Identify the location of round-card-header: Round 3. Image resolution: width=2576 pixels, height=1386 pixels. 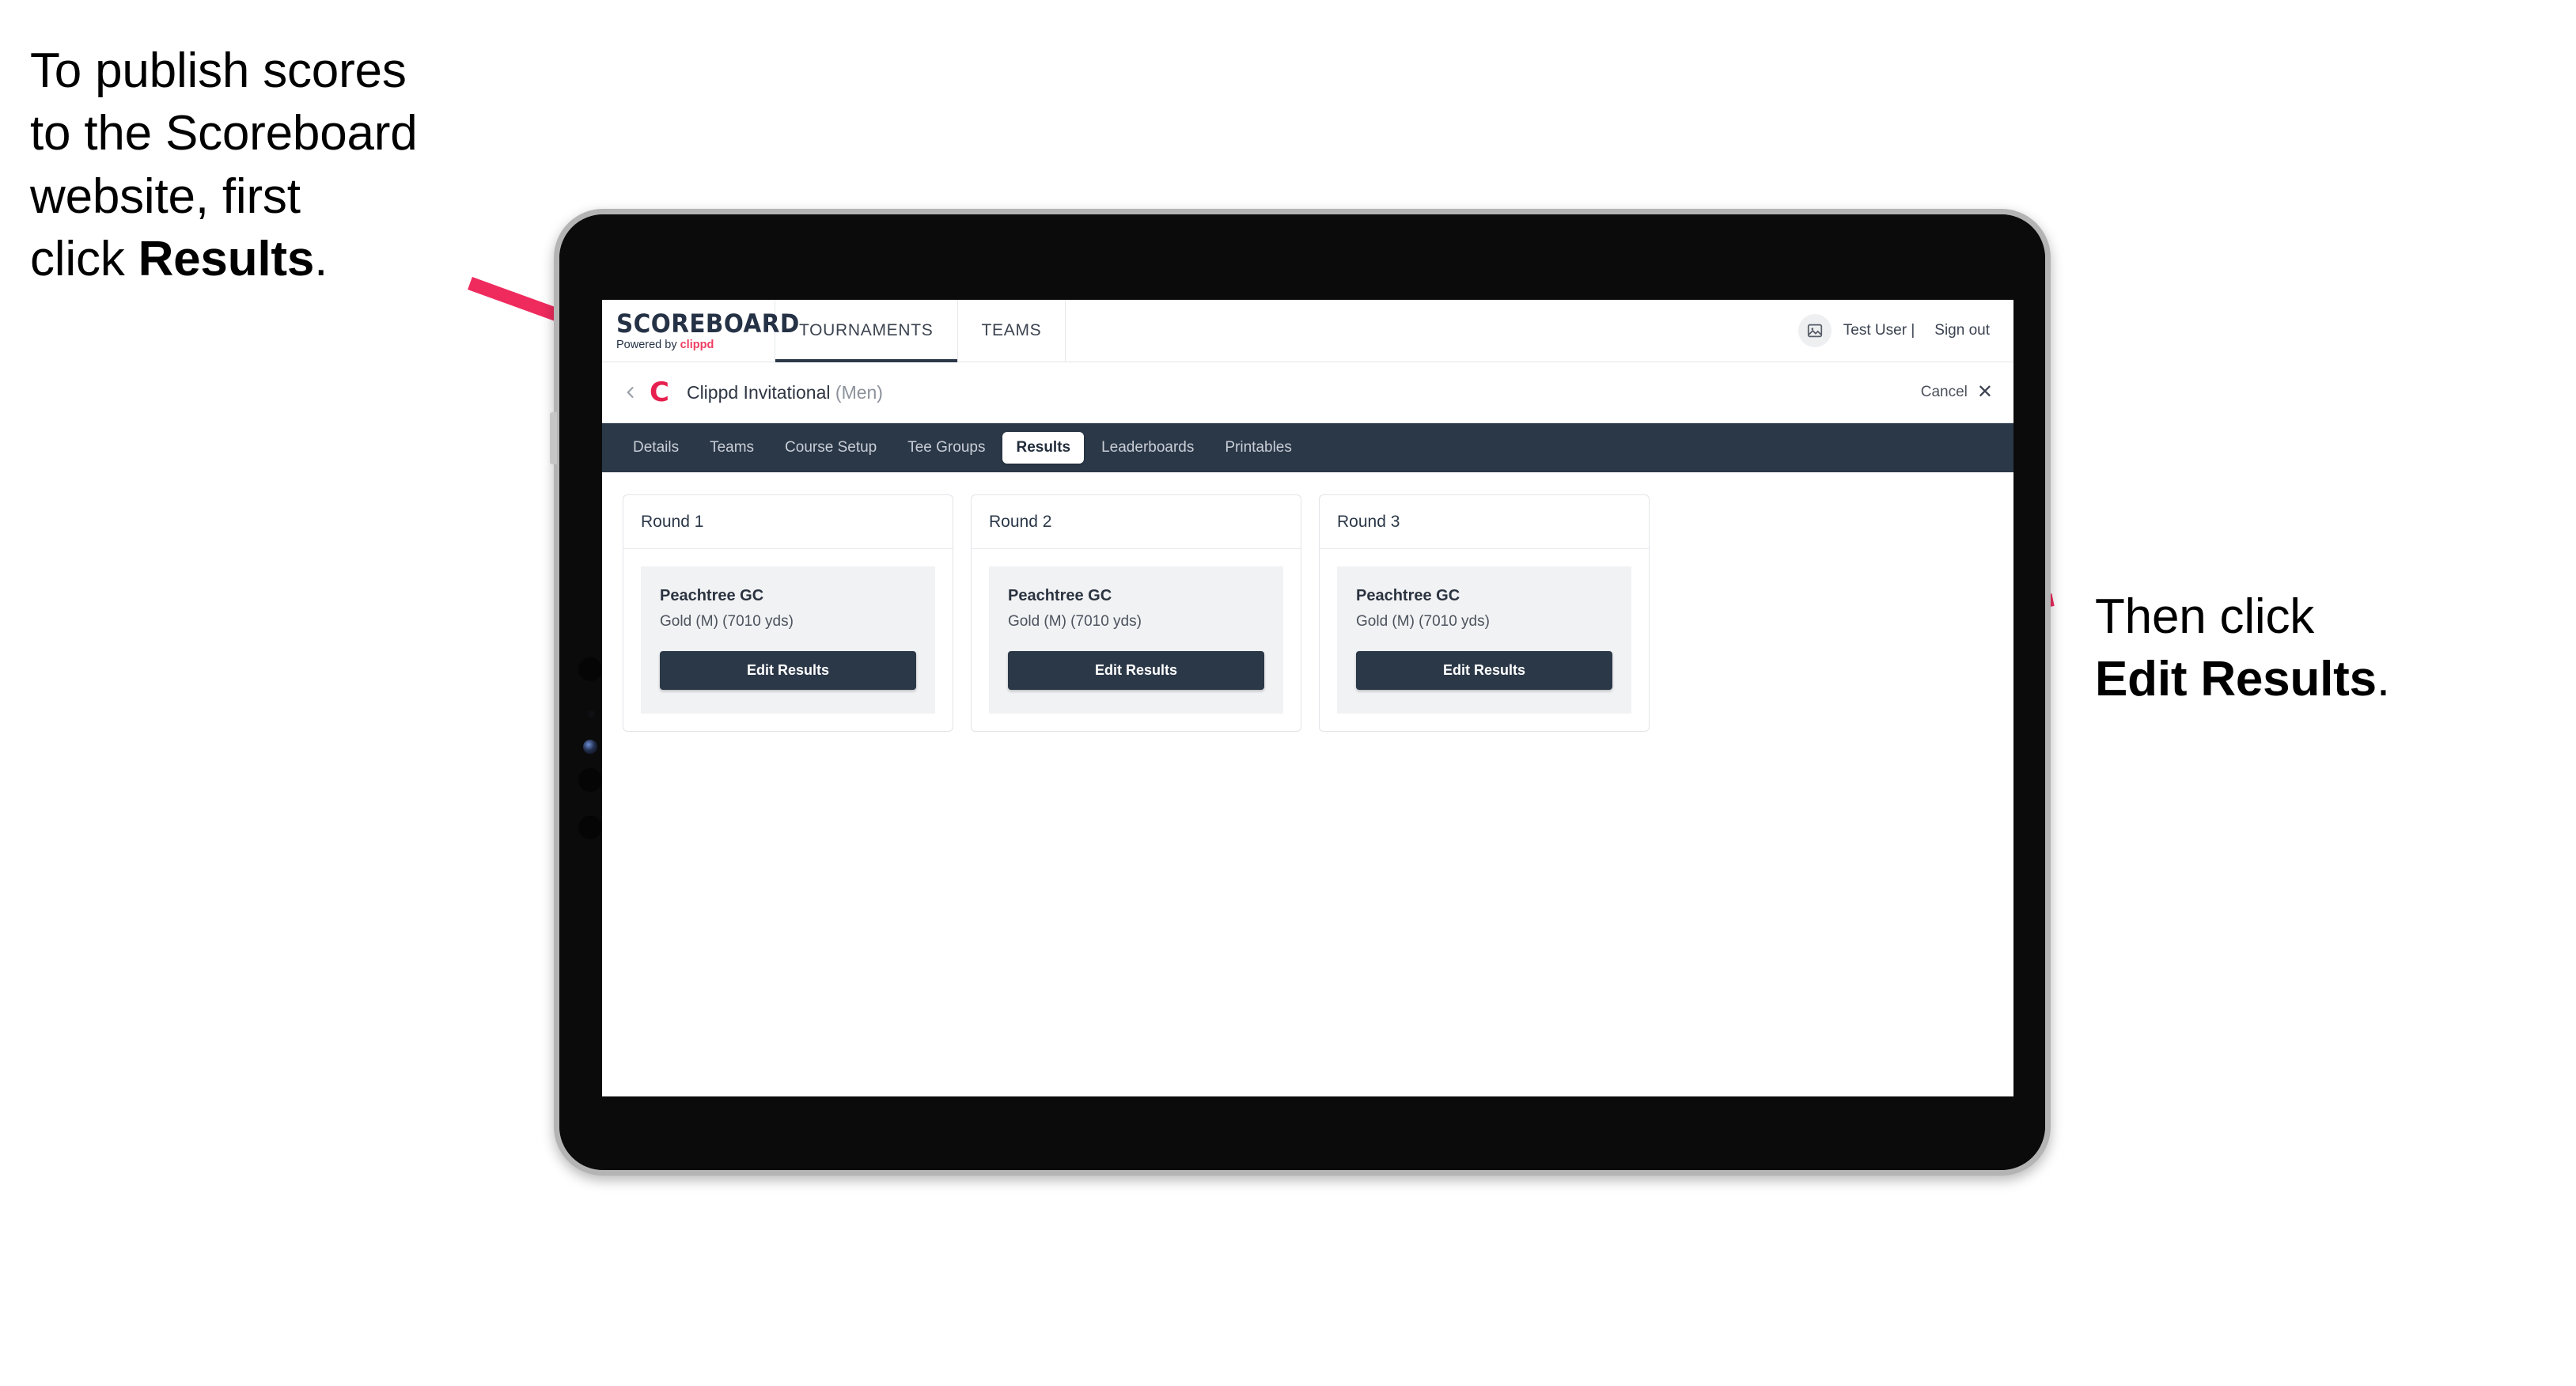
(1484, 522).